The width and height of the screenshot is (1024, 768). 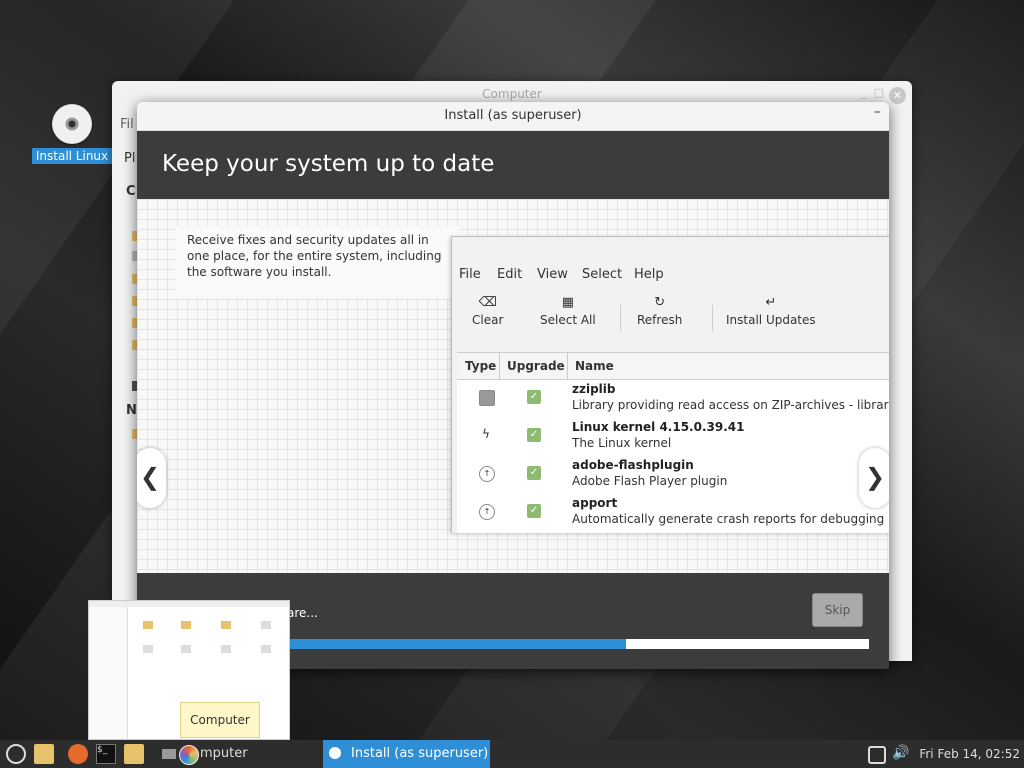 I want to click on shield-icon, so click(x=487, y=398).